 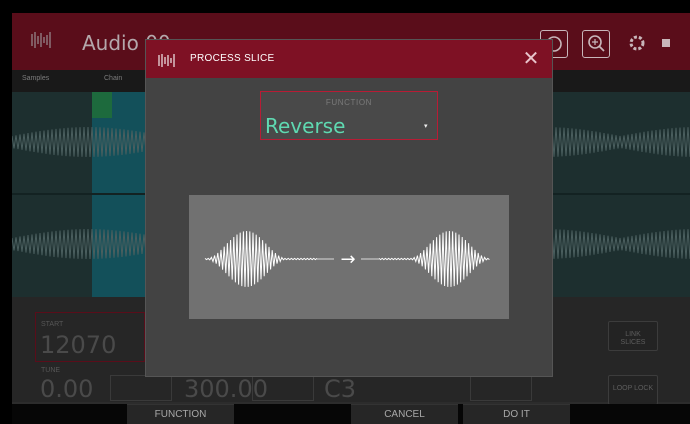 I want to click on reverse-waveform-illustration: →, so click(x=347, y=258).